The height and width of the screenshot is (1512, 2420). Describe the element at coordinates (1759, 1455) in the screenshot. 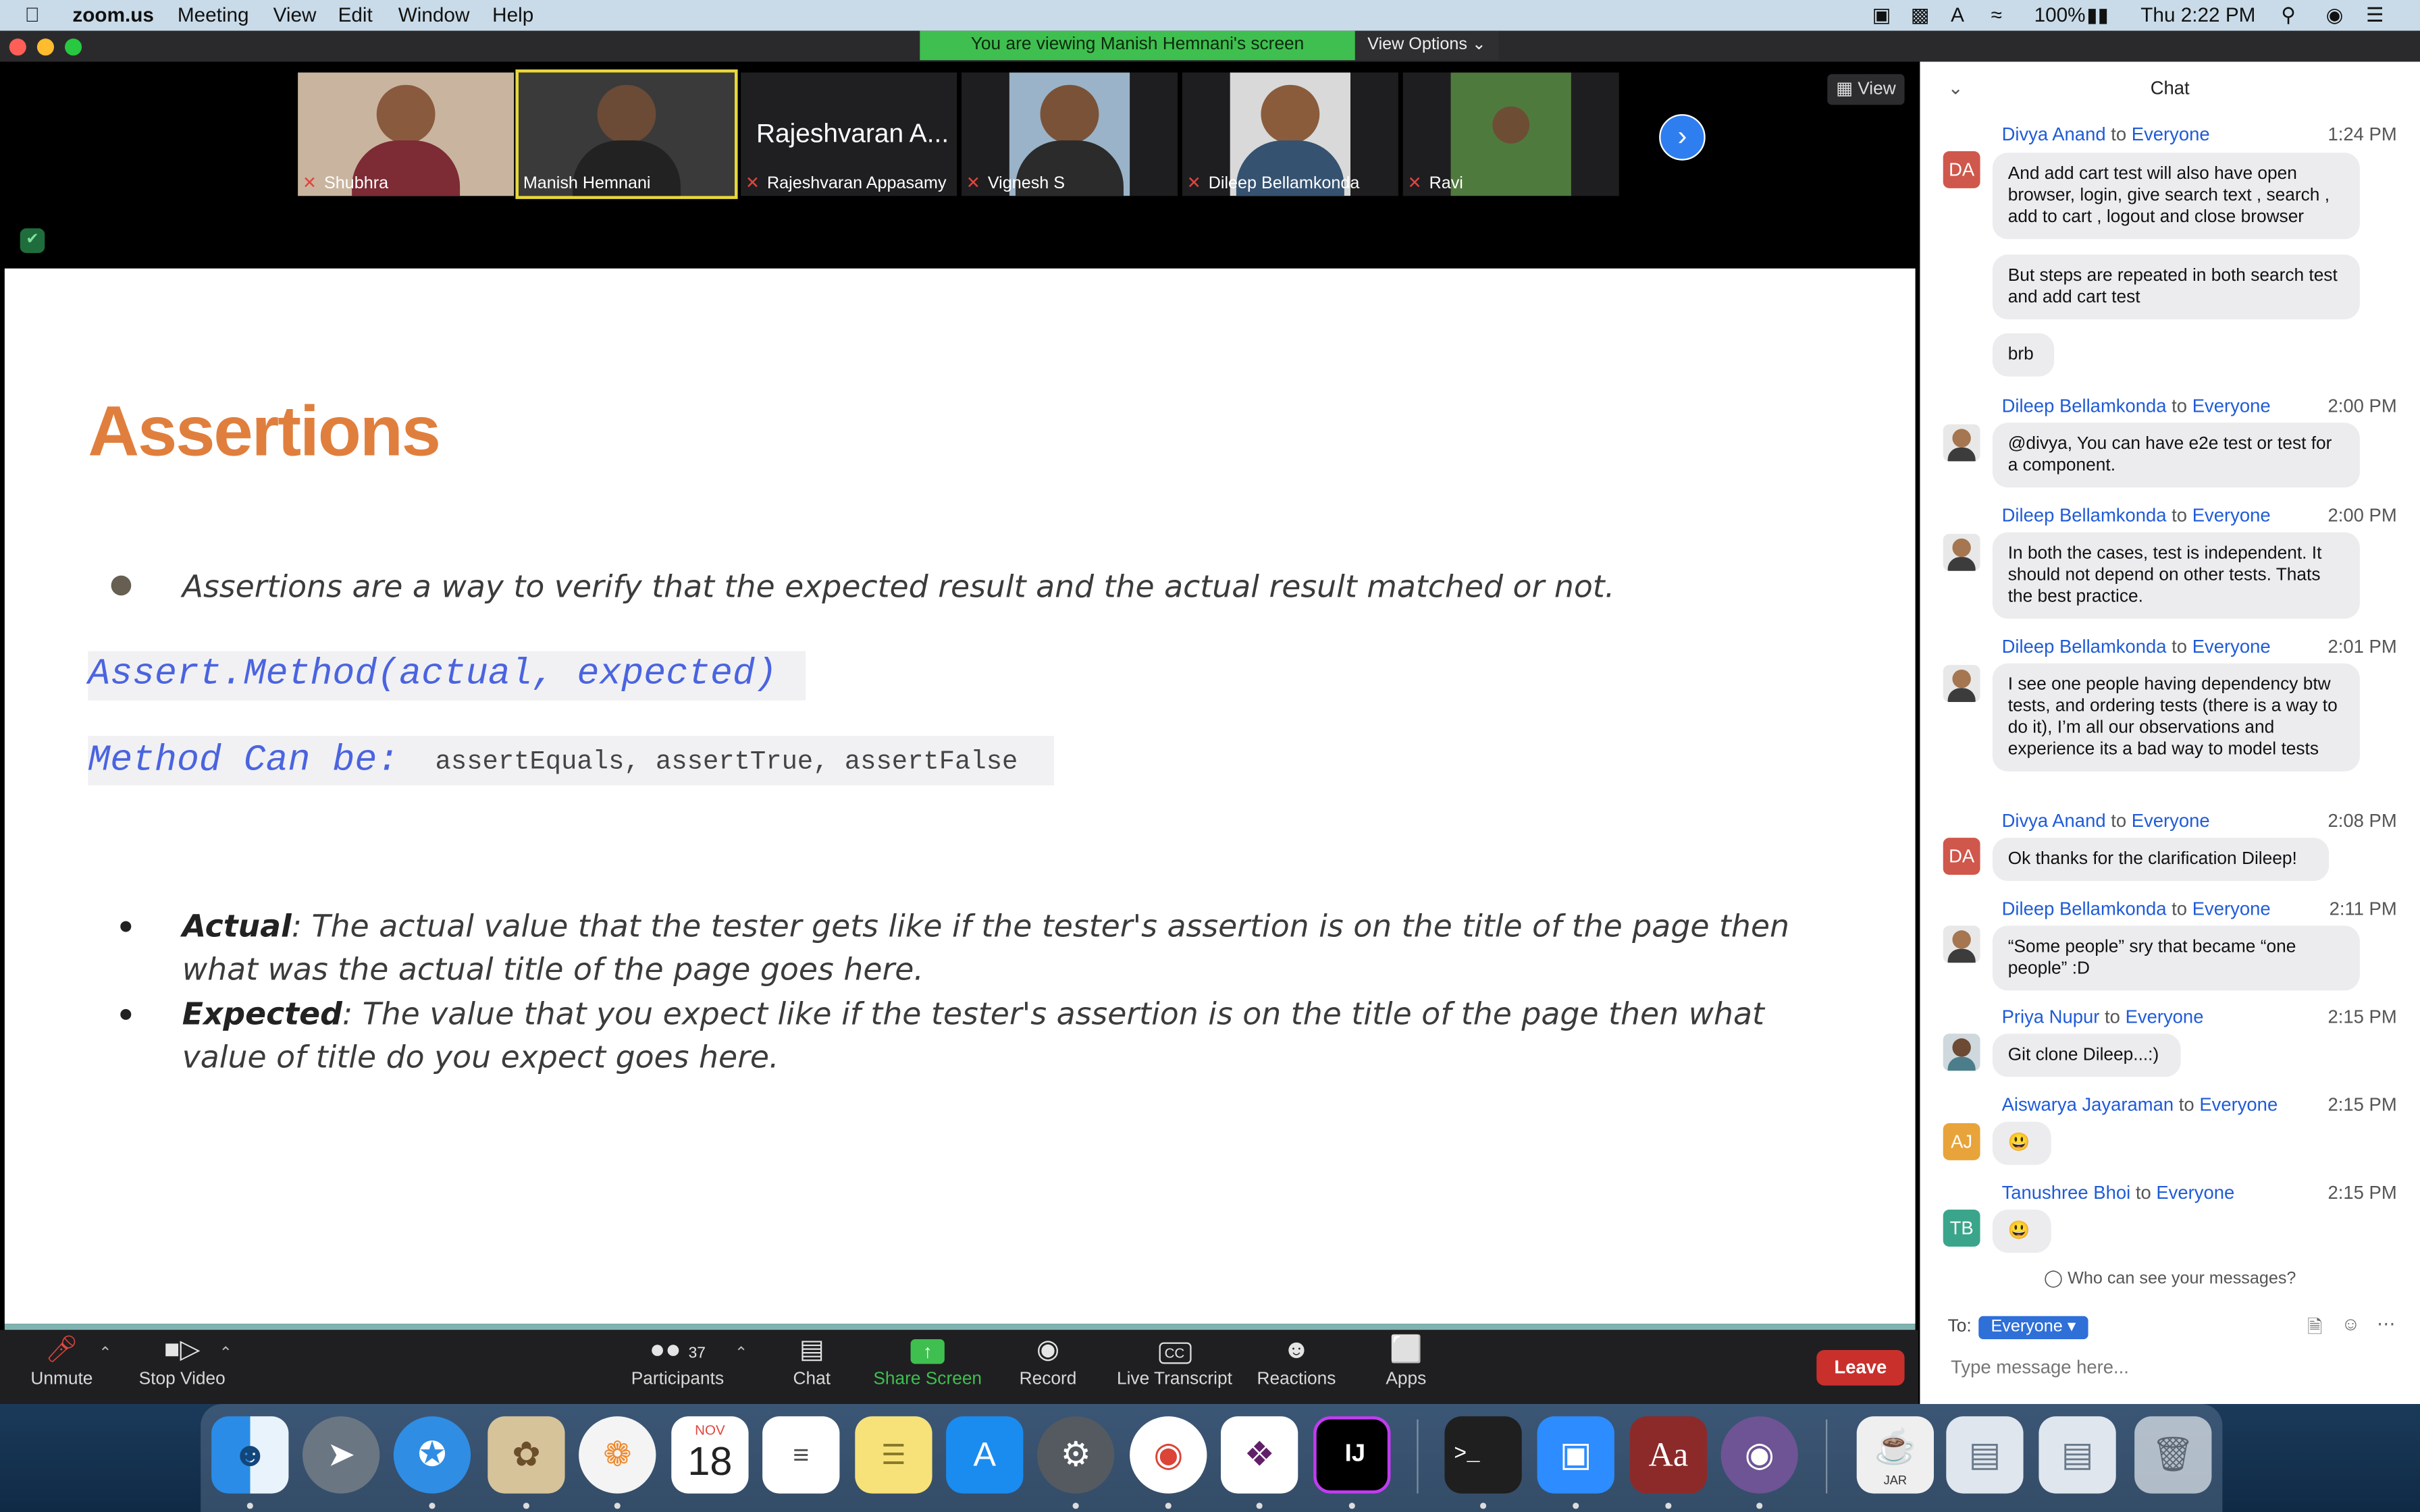

I see `github-desktop-icon: ◉` at that location.